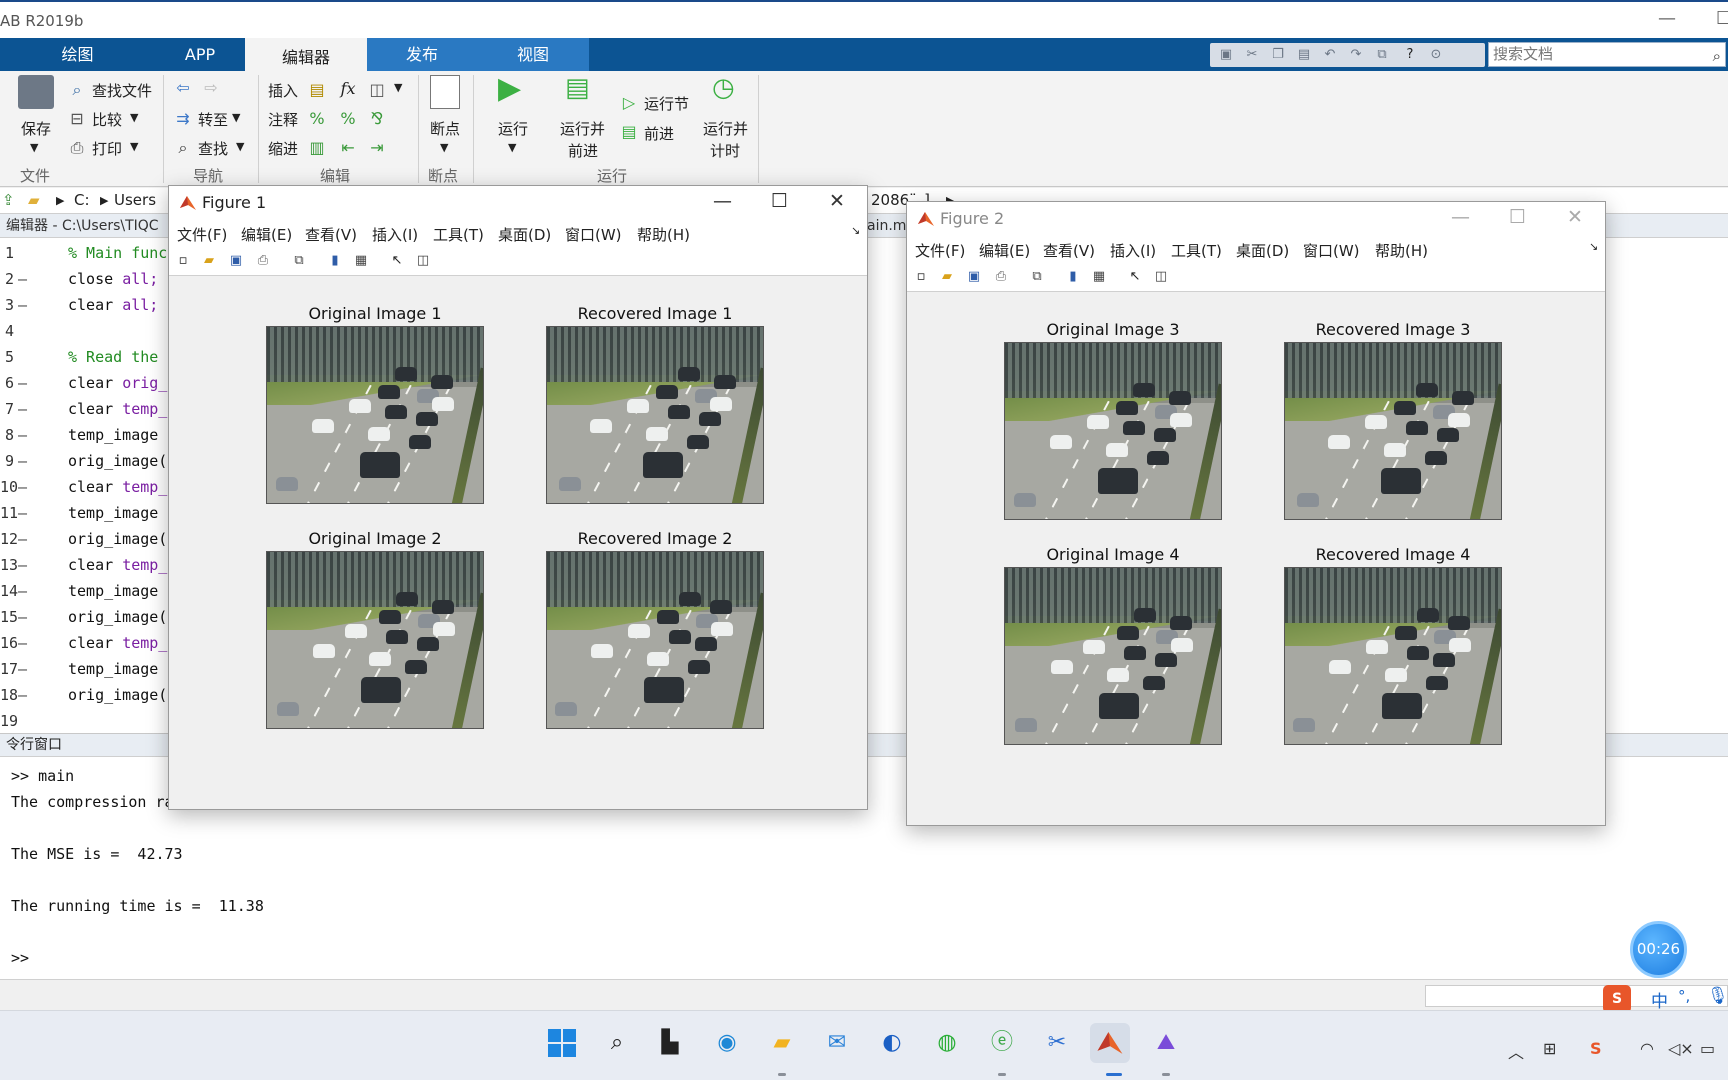  Describe the element at coordinates (1304, 55) in the screenshot. I see `paste-icon: ▤` at that location.